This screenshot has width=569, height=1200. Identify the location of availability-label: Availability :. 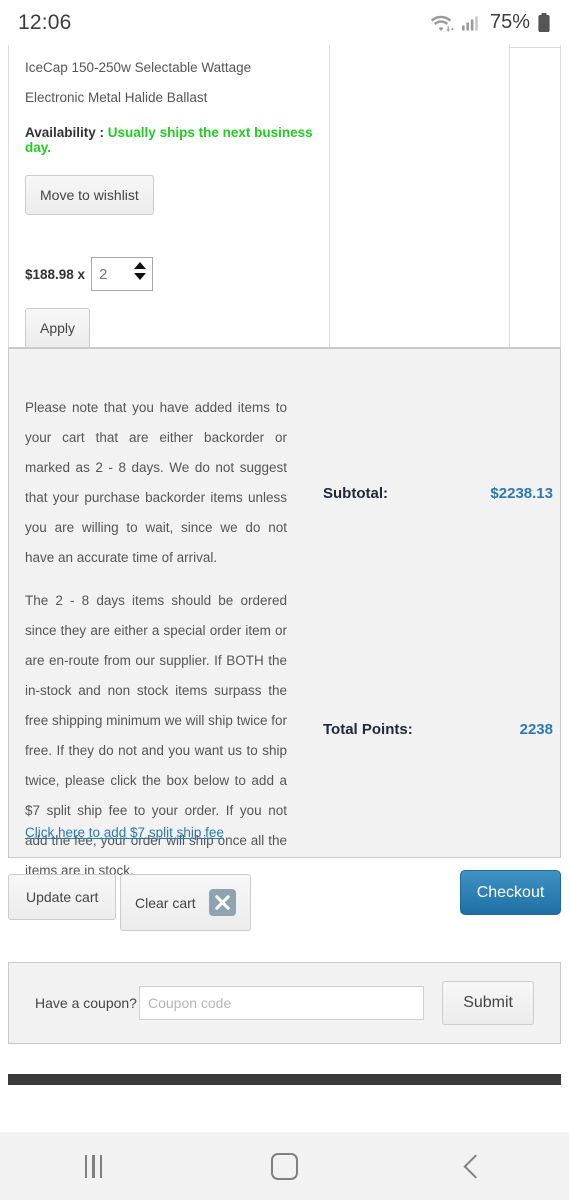
(65, 132).